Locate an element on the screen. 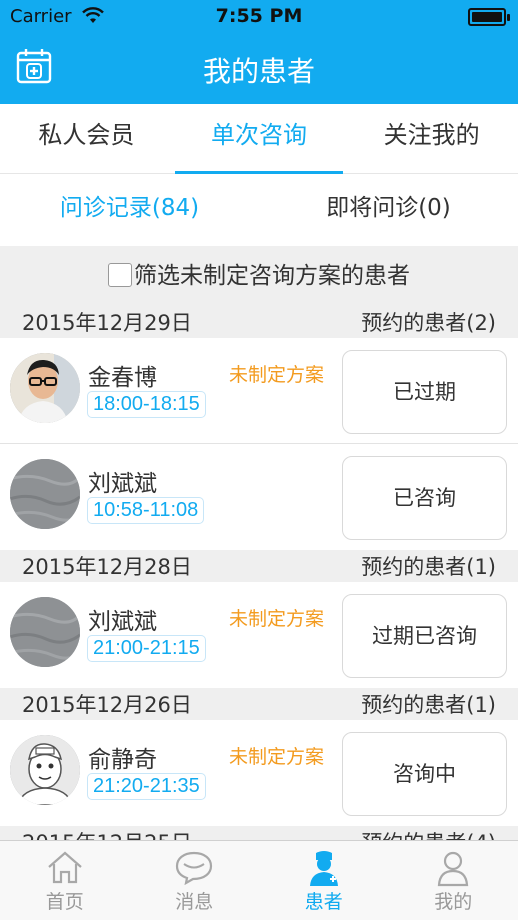 This screenshot has height=920, width=518. status-button: 已过期 is located at coordinates (424, 392).